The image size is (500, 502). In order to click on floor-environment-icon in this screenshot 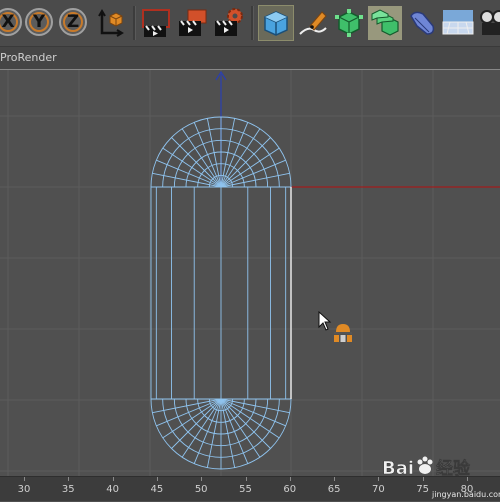, I will do `click(458, 22)`.